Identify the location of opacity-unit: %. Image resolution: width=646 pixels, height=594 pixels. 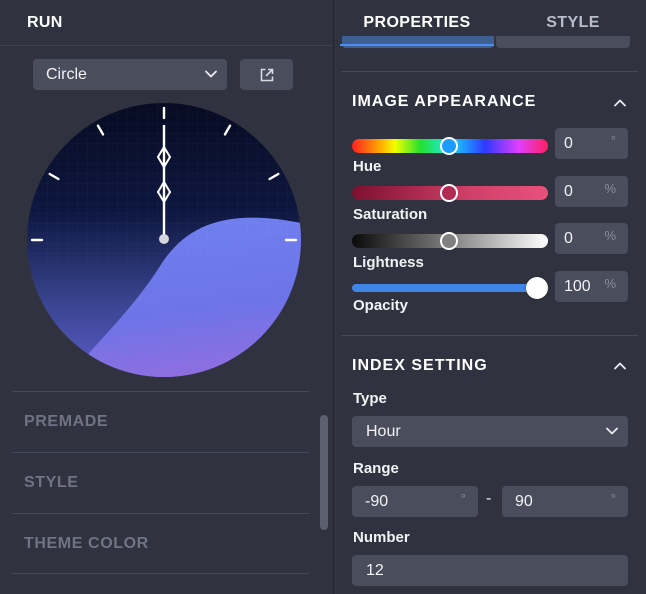
(610, 283).